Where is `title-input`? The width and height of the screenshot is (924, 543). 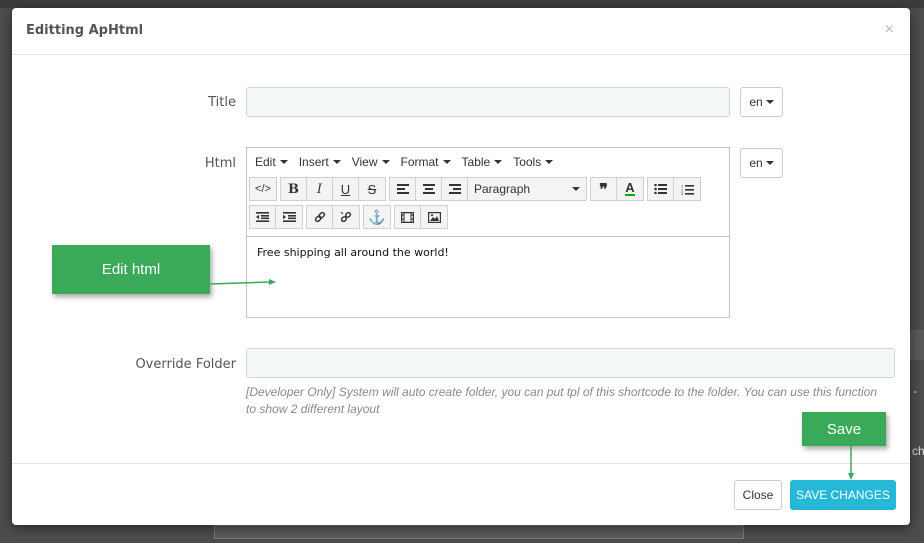
title-input is located at coordinates (488, 102).